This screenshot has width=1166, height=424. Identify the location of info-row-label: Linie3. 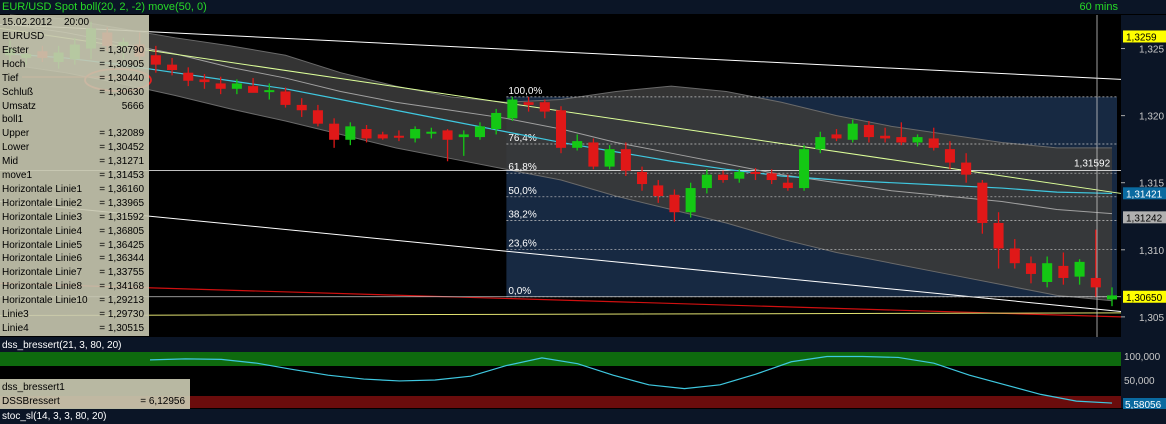
(15, 314).